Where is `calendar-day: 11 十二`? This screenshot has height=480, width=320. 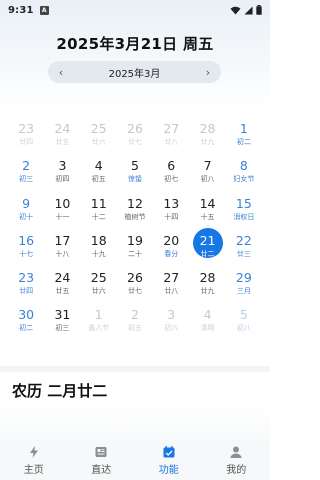
calendar-day: 11 十二 is located at coordinates (99, 209).